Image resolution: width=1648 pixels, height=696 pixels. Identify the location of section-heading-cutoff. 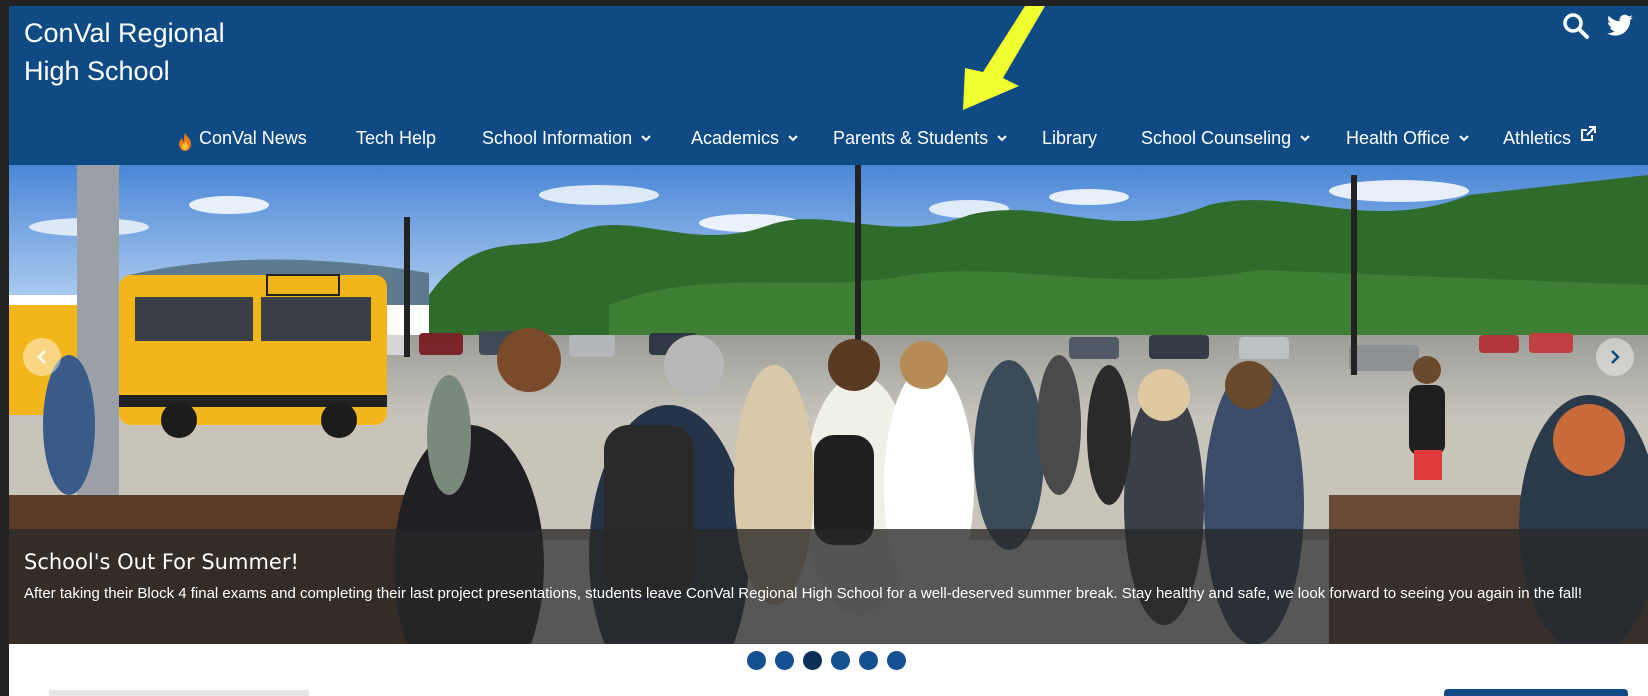
(179, 693).